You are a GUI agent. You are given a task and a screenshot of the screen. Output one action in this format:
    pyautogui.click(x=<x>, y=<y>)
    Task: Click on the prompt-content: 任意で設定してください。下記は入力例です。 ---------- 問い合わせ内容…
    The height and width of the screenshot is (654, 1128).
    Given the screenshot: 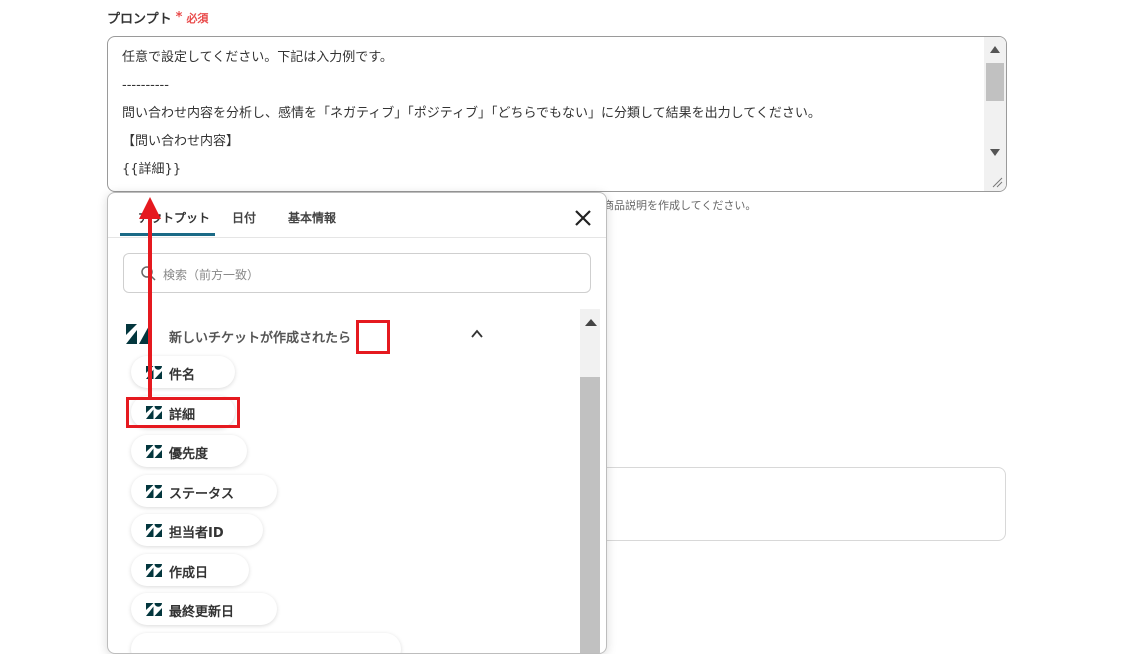 What is the action you would take?
    pyautogui.click(x=471, y=119)
    